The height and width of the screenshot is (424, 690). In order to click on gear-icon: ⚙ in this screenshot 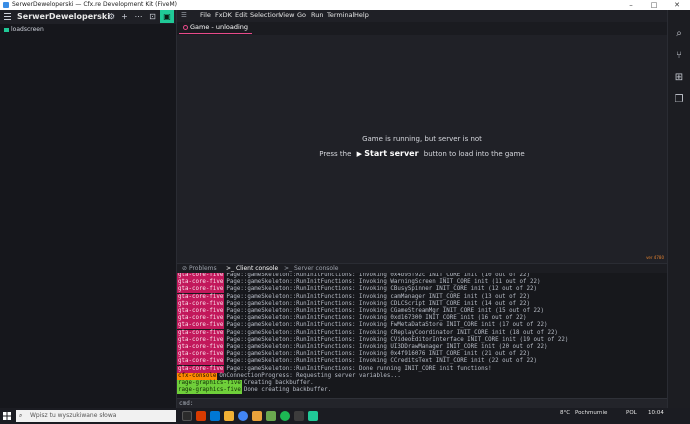, I will do `click(111, 16)`.